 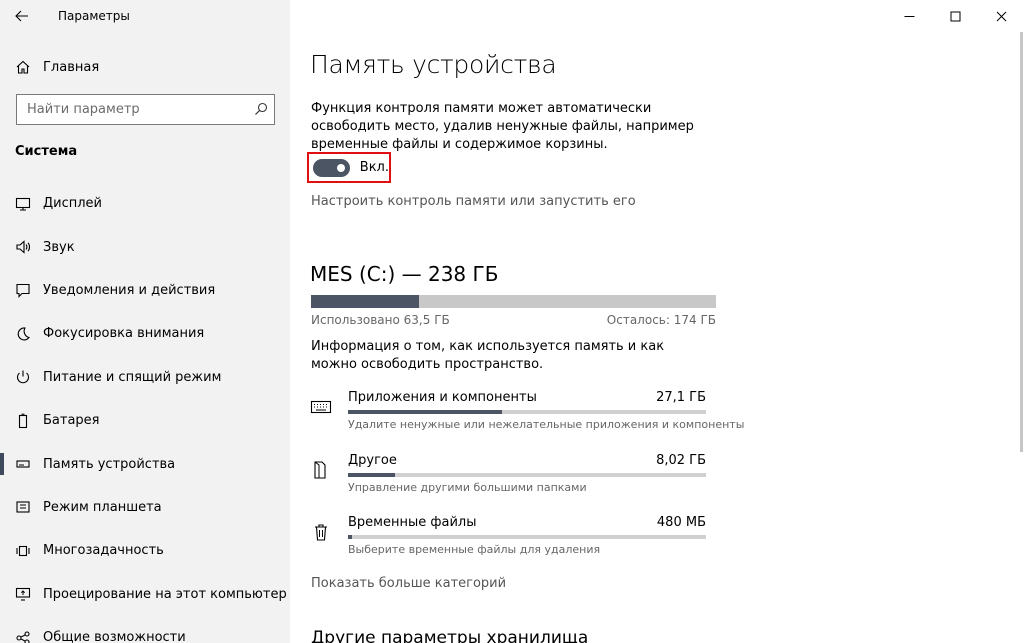 I want to click on category-size: 8,02 ГБ, so click(x=681, y=460).